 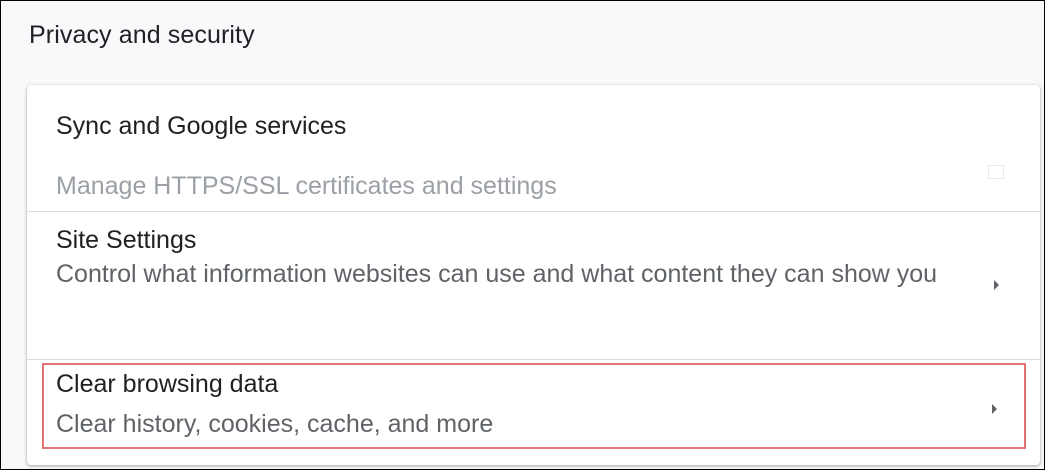 What do you see at coordinates (126, 240) in the screenshot?
I see `site-settings-label: Site Settings` at bounding box center [126, 240].